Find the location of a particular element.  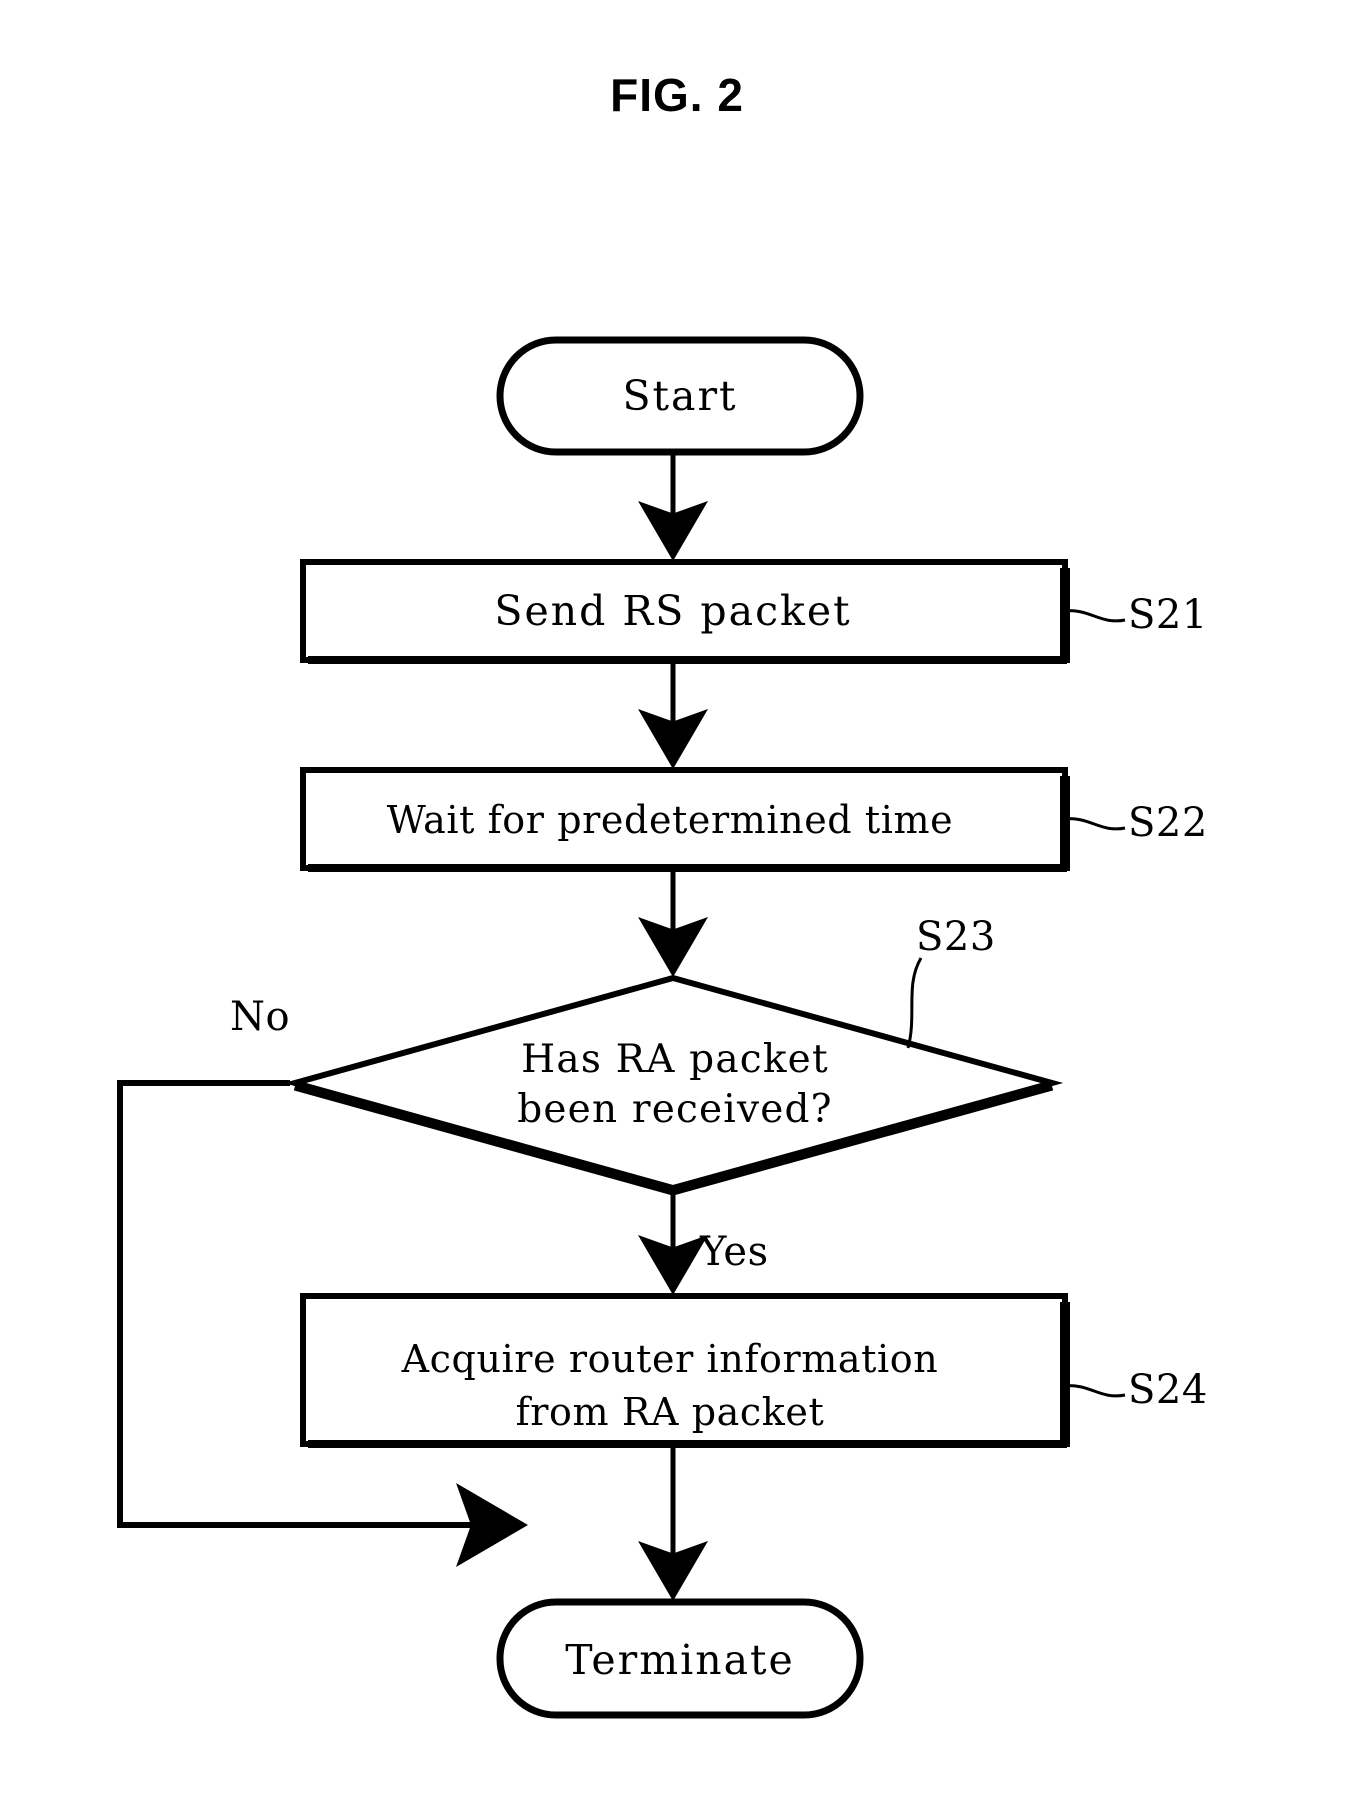

node-s21: Send RS packet S21 is located at coordinates (754, 611).